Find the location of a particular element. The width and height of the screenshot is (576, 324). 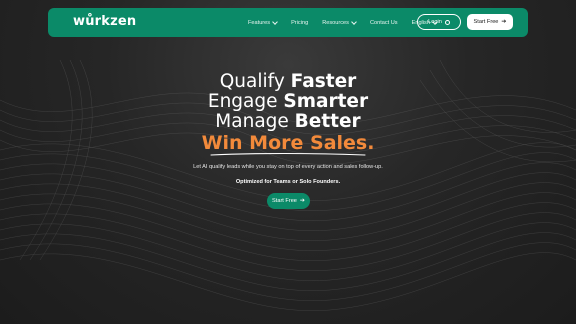

user-circle-icon is located at coordinates (447, 22).